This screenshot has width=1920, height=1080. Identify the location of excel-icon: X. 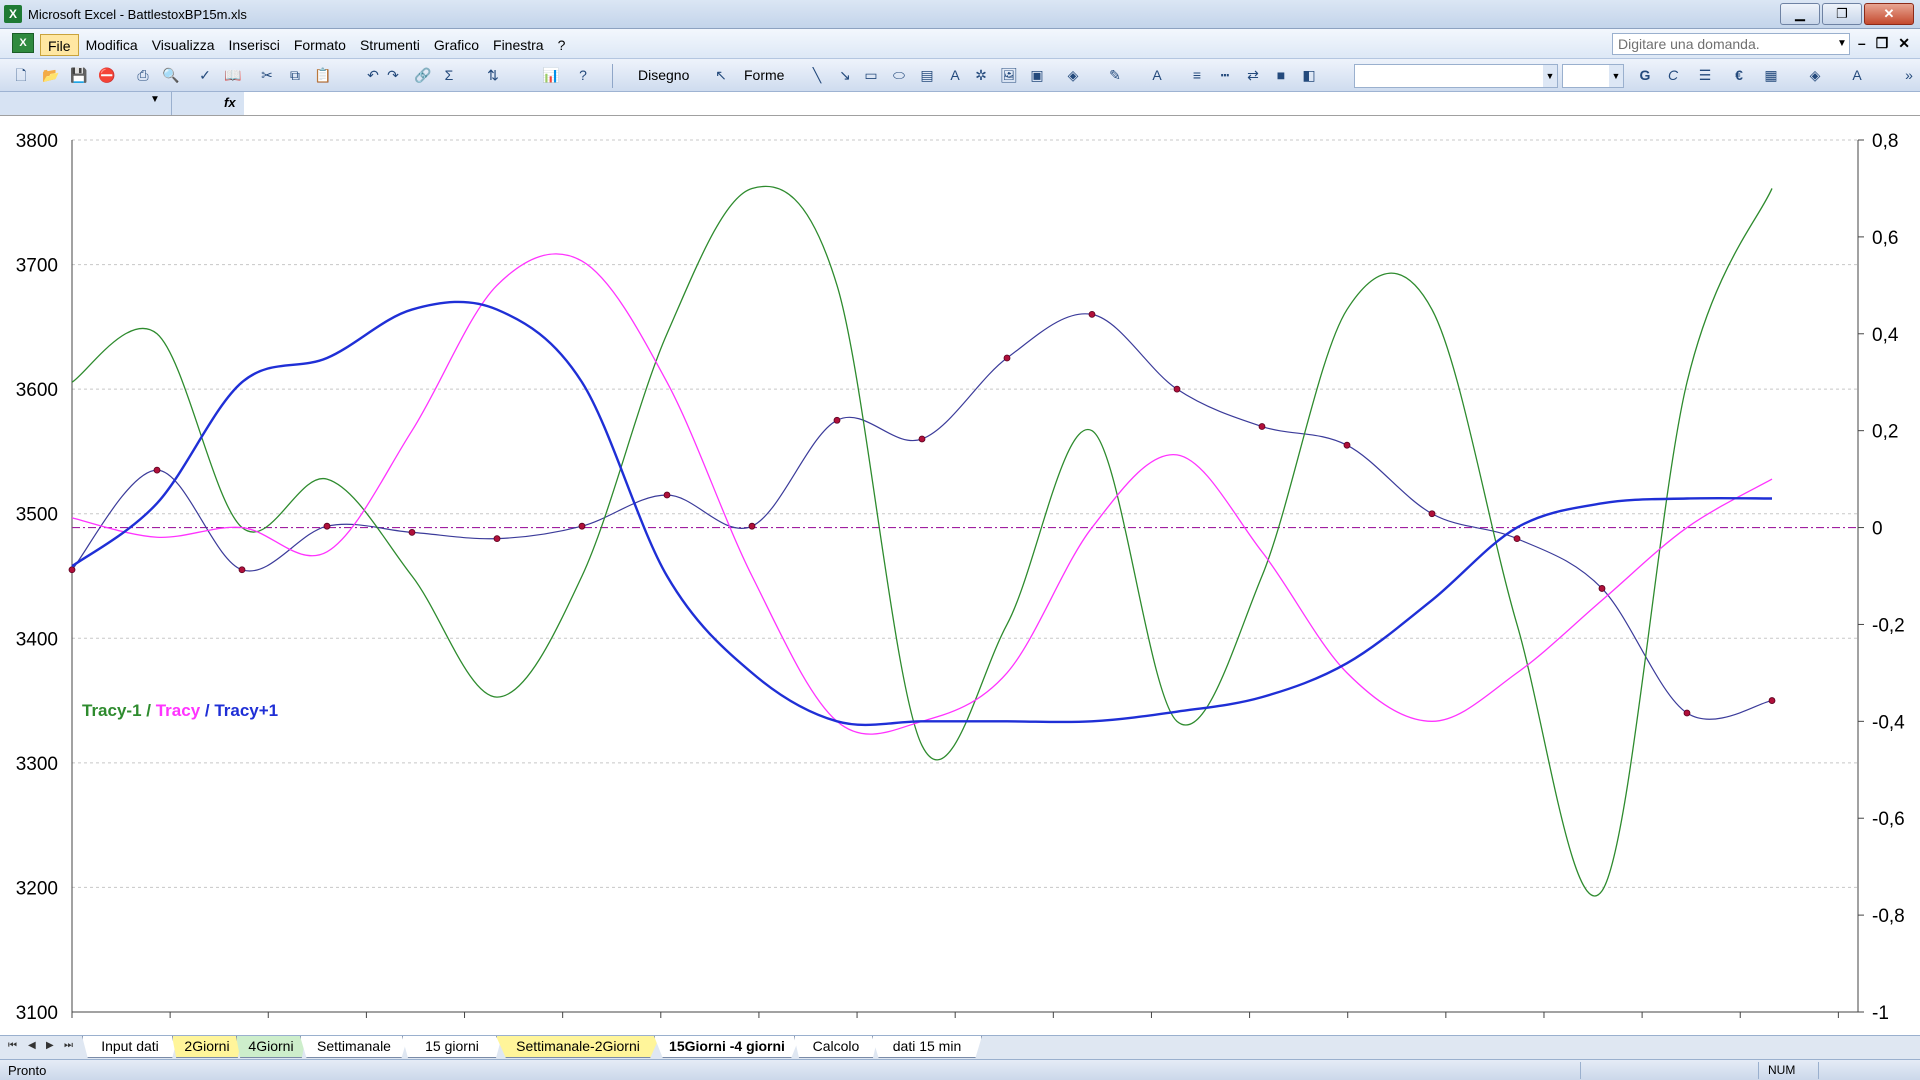
(13, 14).